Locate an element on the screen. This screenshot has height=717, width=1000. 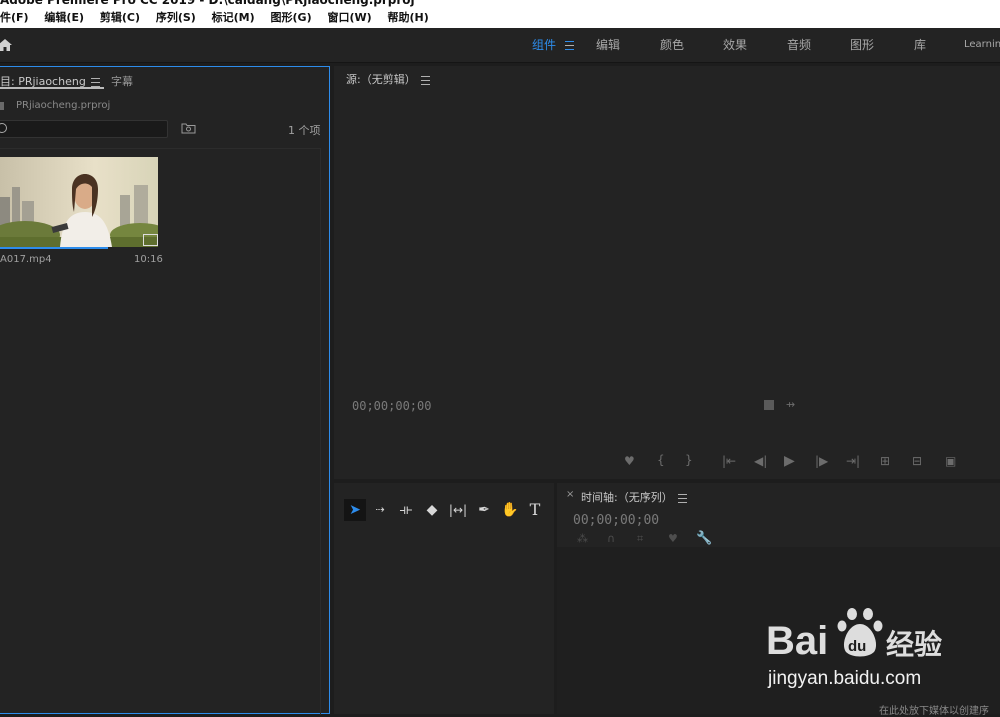
go-to-out-icon: ⇥| is located at coordinates (853, 461).